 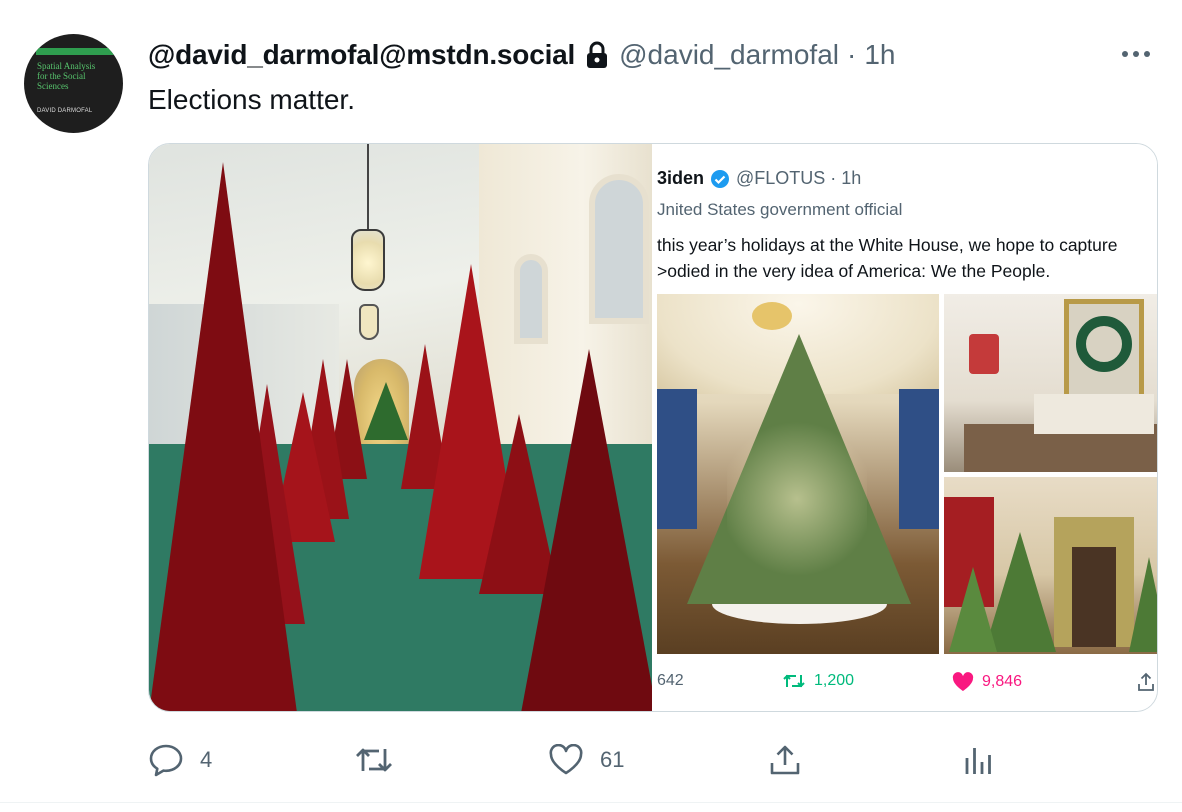 I want to click on embedded-likes: 9,846, so click(x=987, y=682).